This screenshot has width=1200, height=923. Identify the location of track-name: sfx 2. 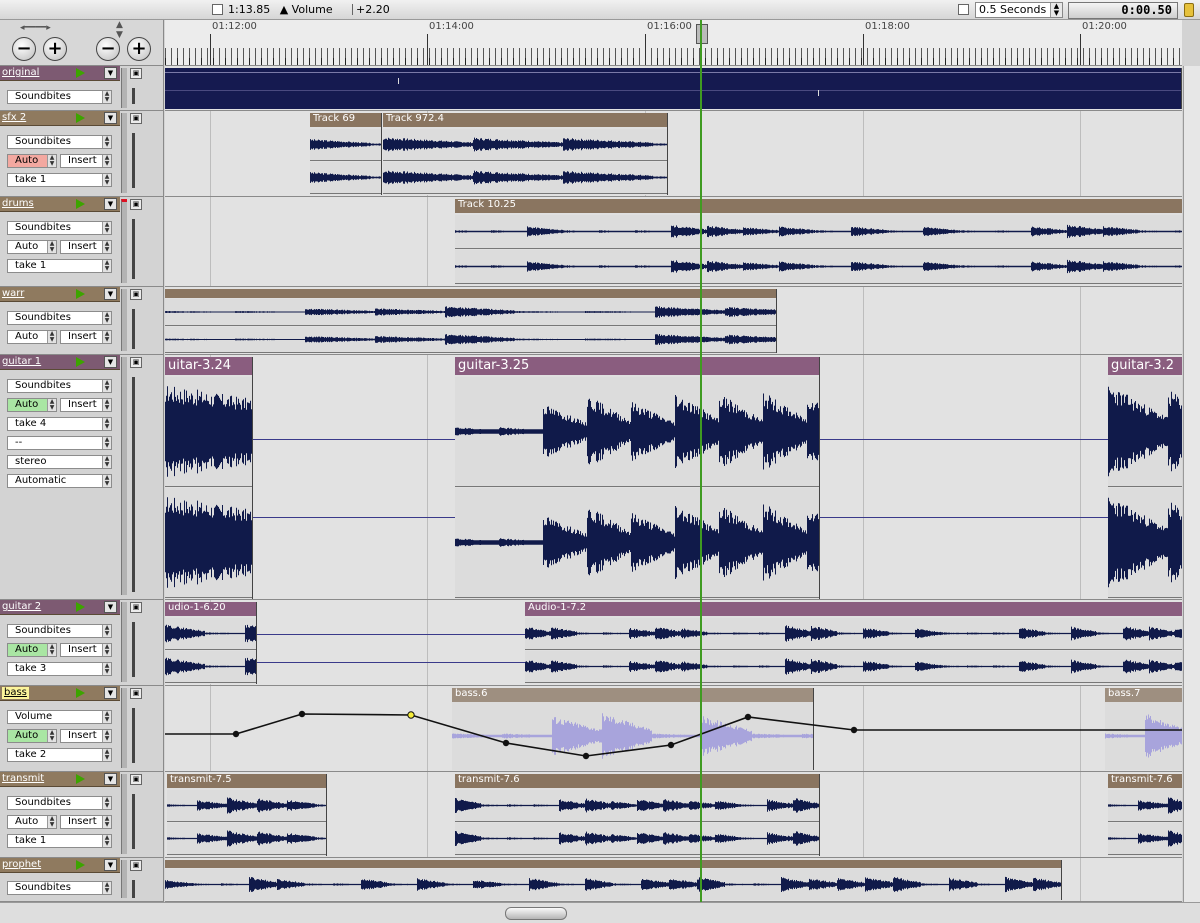
(14, 118).